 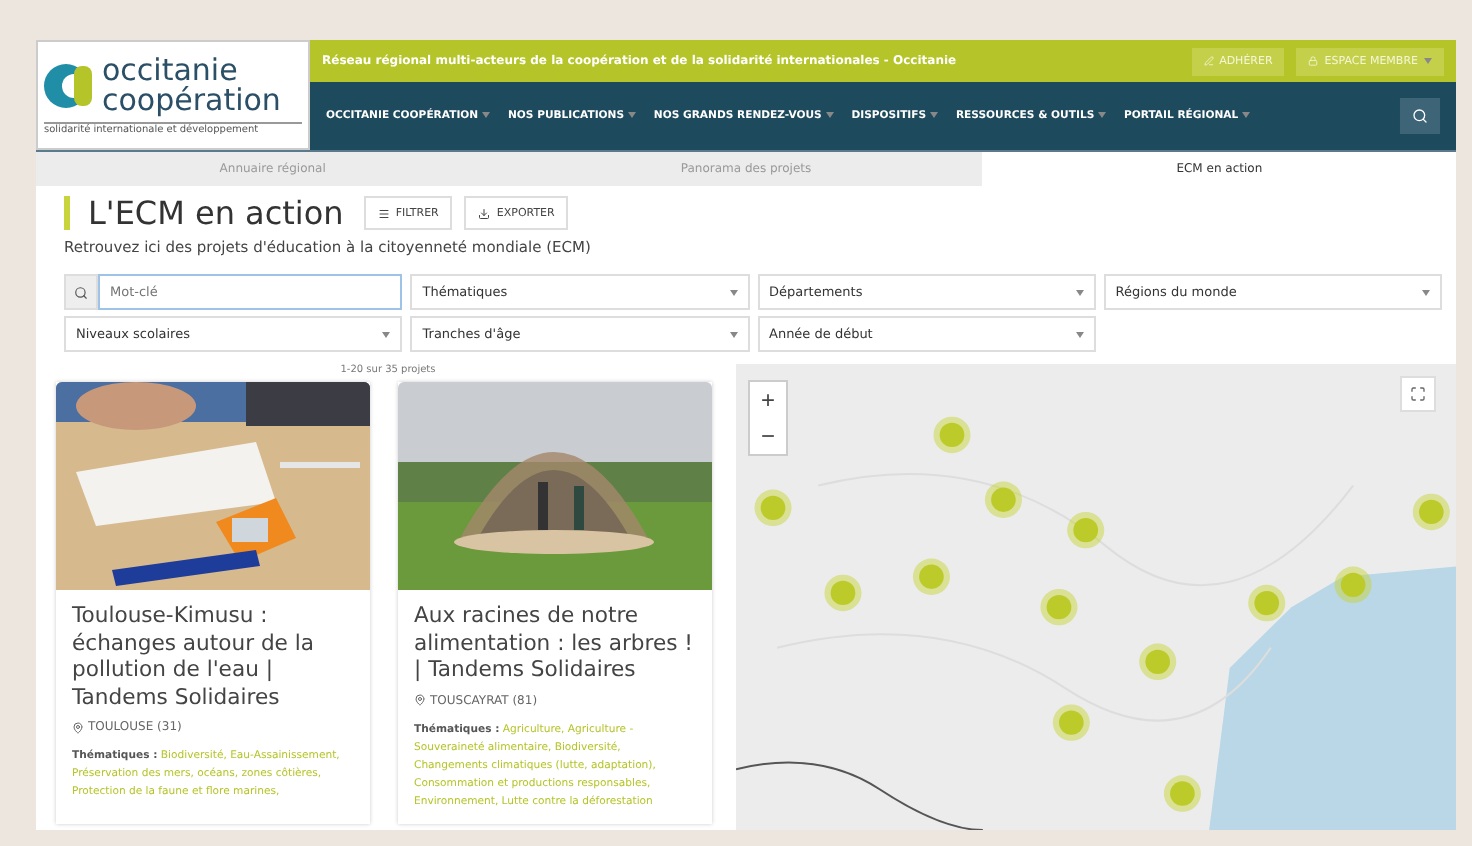 I want to click on card-title: Aux racines de notre alimentation : les arbres ! | Tandems Solidaires, so click(x=554, y=642).